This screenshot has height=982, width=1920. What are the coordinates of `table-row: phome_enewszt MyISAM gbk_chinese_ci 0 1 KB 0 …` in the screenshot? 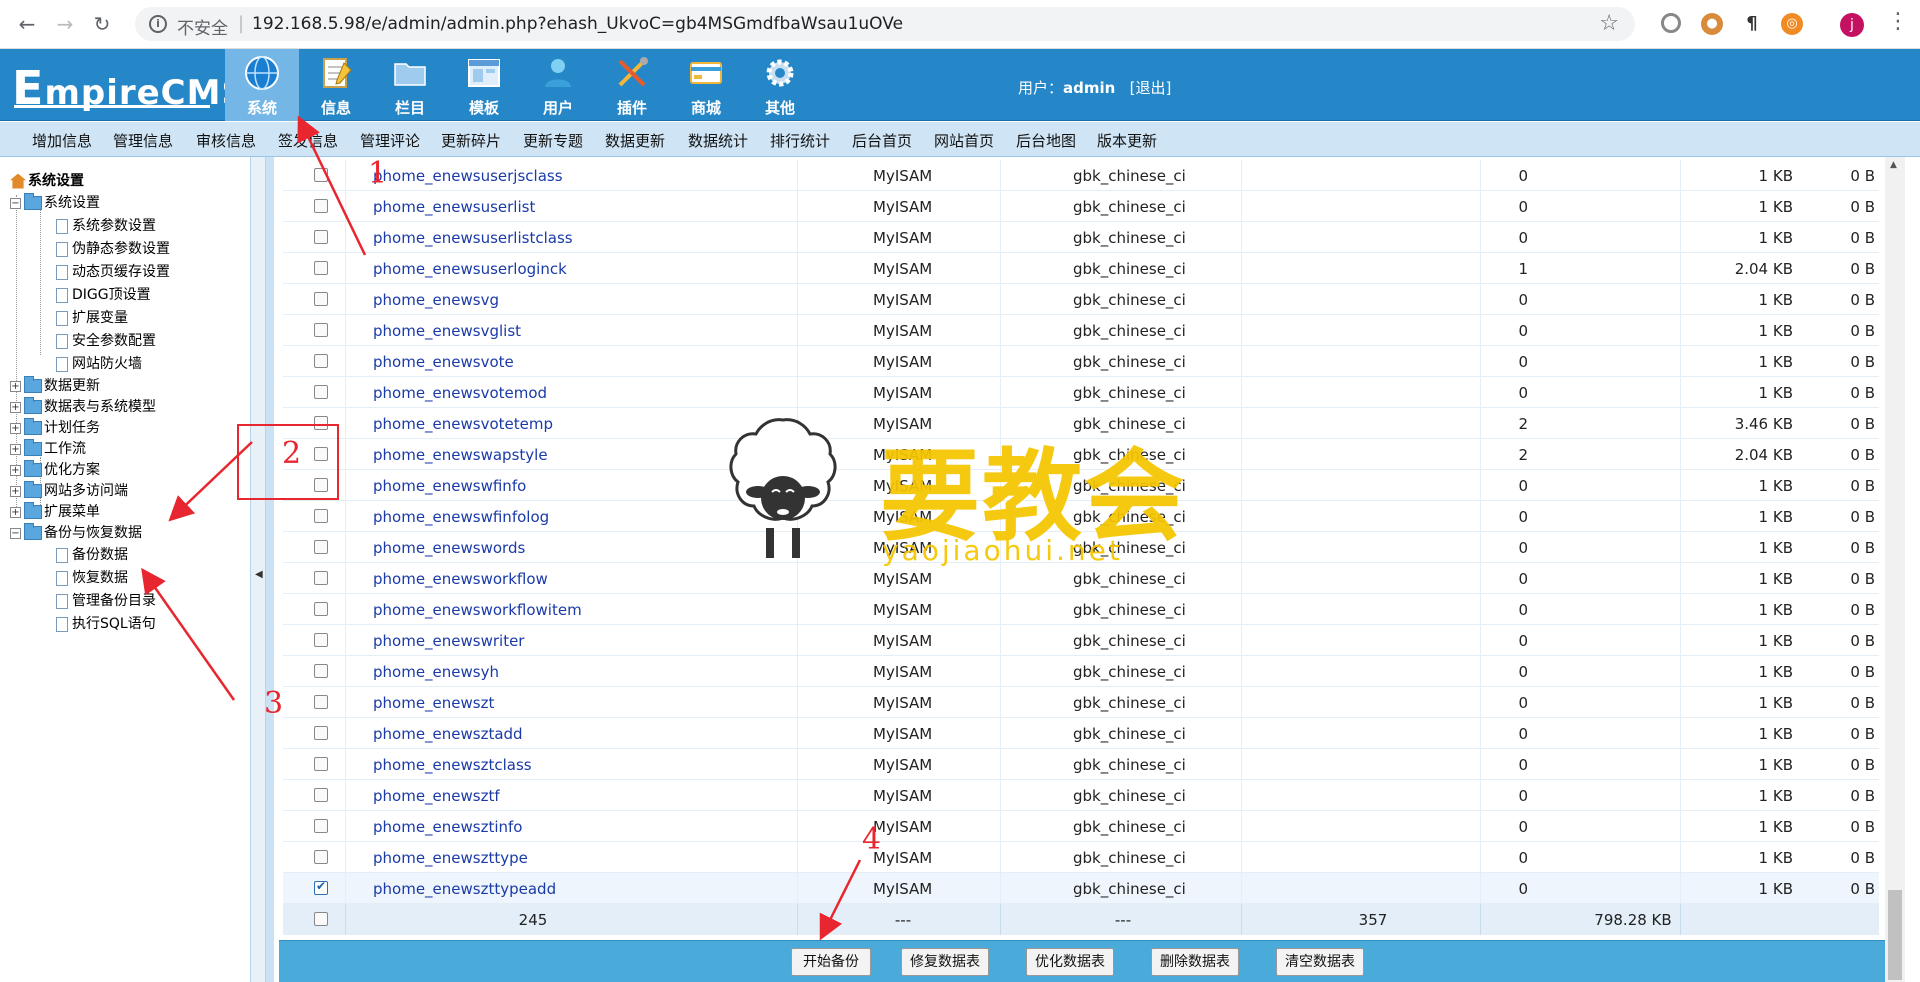 It's located at (1081, 702).